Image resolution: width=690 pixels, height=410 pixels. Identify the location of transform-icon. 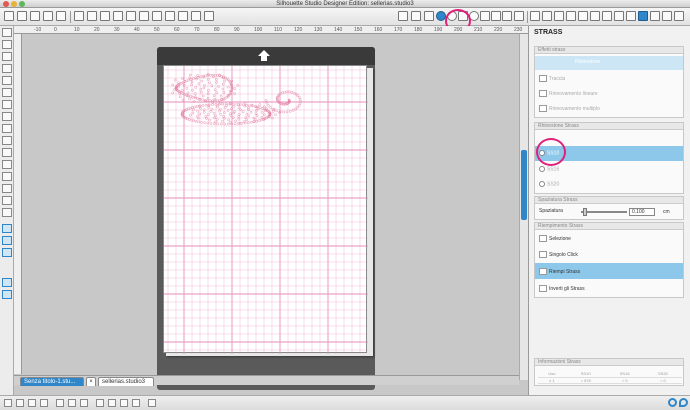
(547, 16).